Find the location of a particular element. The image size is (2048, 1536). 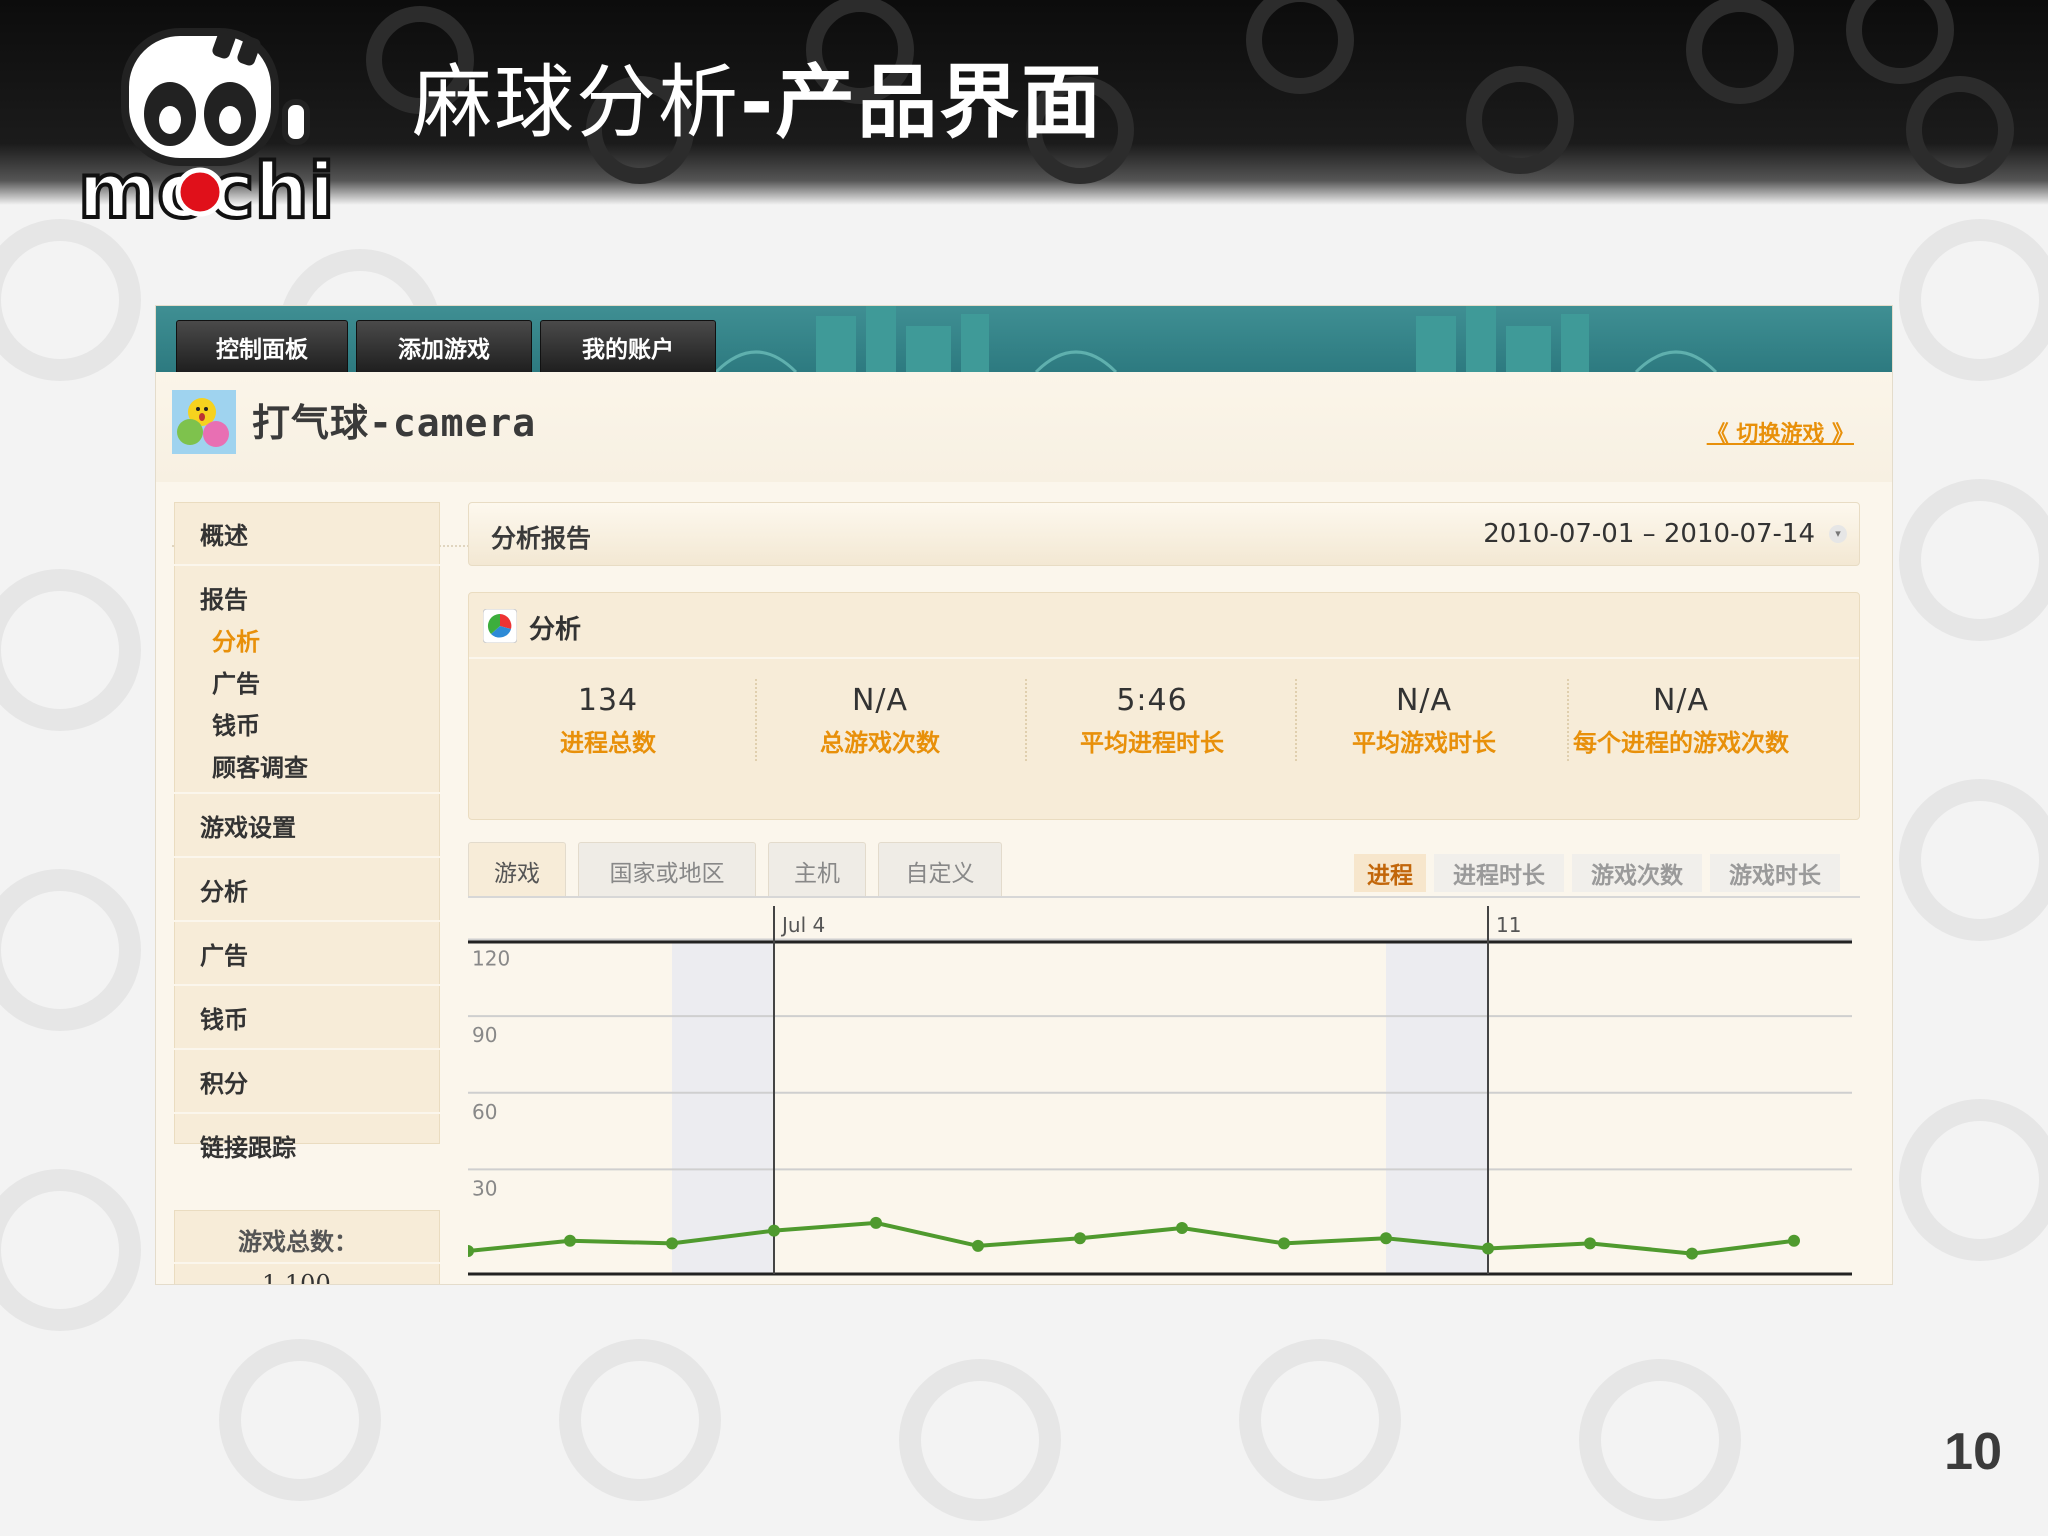

game-header: 打气球-camera 《 切换游戏 》 is located at coordinates (1024, 459).